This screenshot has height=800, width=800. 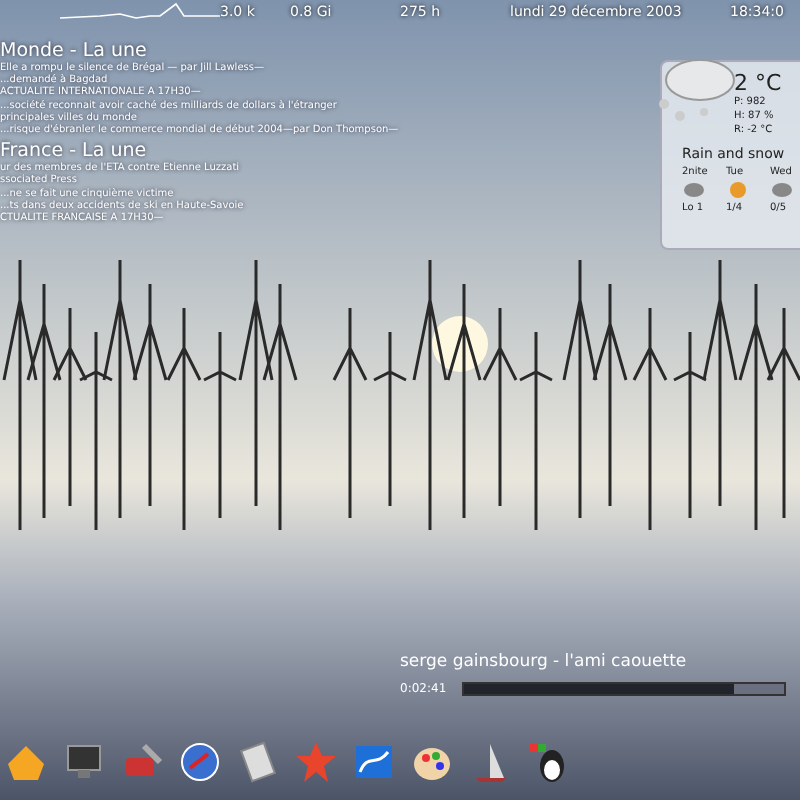 I want to click on sun-icon, so click(x=738, y=190).